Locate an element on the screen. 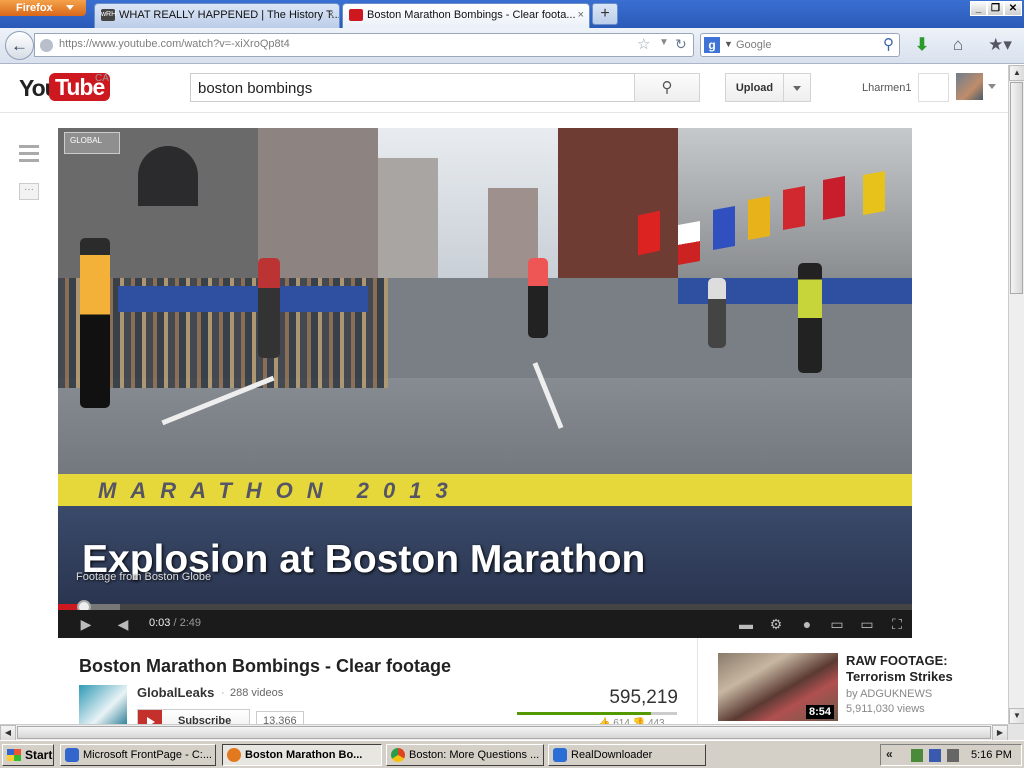 This screenshot has width=1024, height=768. scroll-down-icon: ▼ is located at coordinates (1016, 716).